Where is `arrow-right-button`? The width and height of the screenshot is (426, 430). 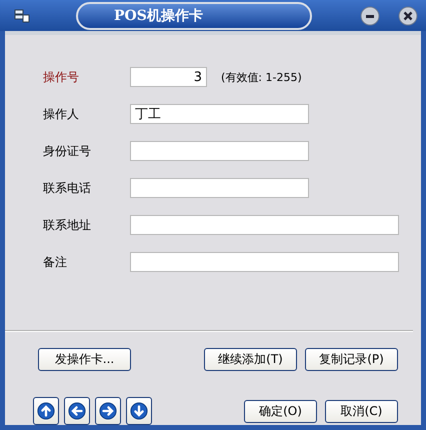
arrow-right-button is located at coordinates (108, 411).